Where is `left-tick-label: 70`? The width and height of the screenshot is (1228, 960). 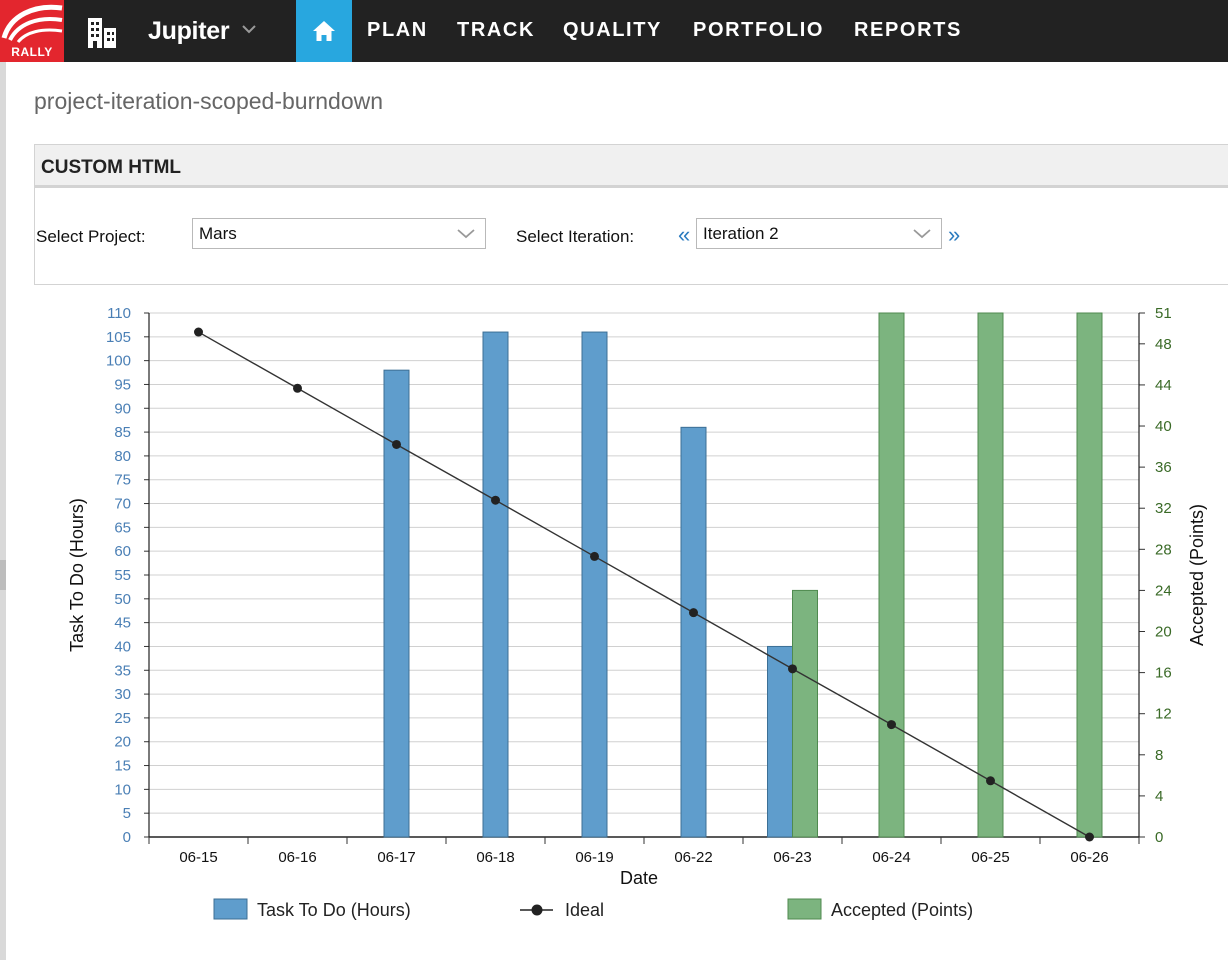
left-tick-label: 70 is located at coordinates (122, 504).